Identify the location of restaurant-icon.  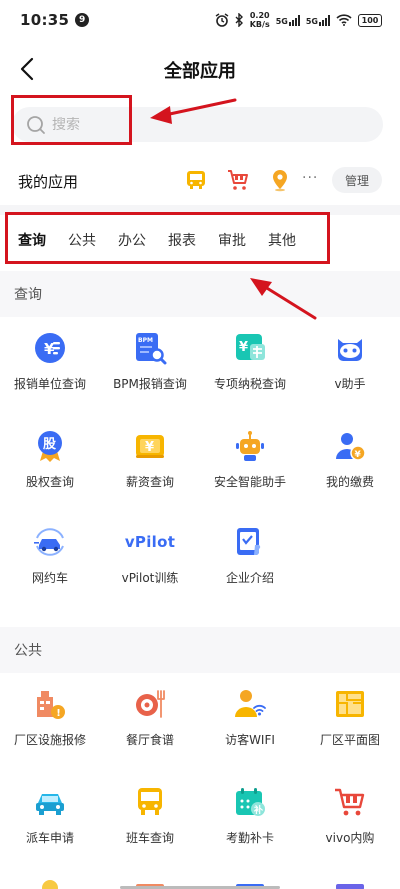
(150, 704).